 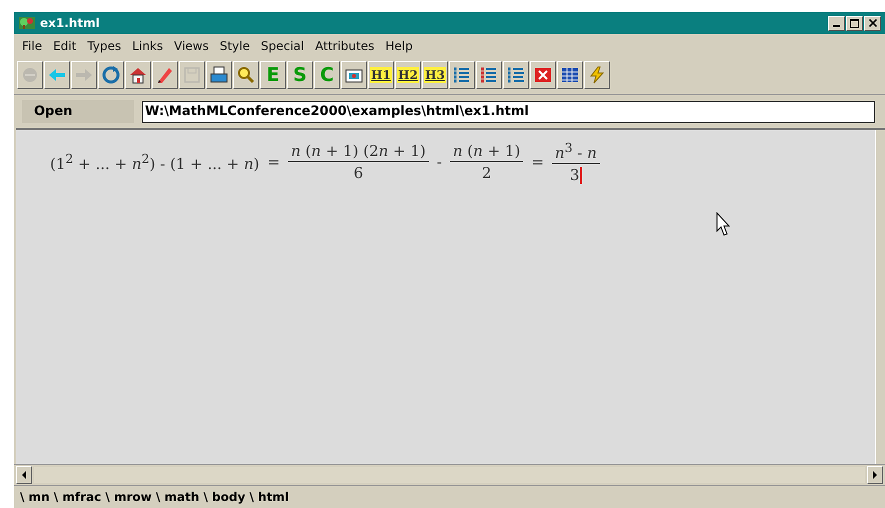 I want to click on address-field: W:\MathMLConference2000\examples\html\ex1.html, so click(x=508, y=111).